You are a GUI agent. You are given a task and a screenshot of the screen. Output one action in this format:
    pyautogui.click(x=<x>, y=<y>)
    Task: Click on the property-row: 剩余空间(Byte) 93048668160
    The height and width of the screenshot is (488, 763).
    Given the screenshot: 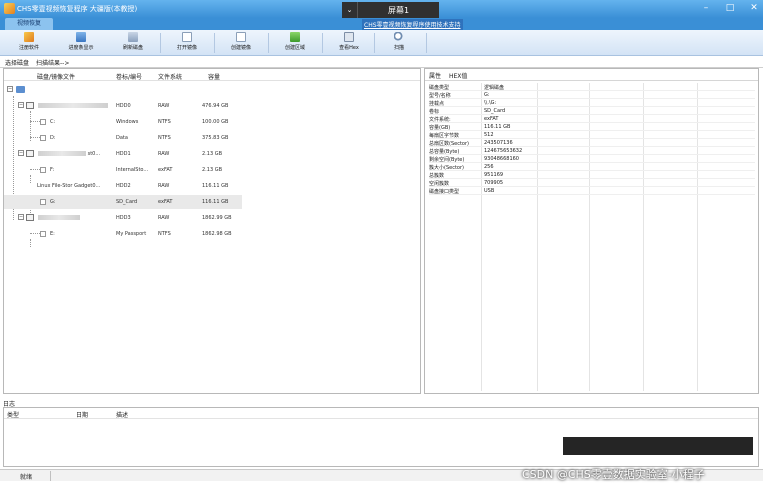 What is the action you would take?
    pyautogui.click(x=592, y=159)
    